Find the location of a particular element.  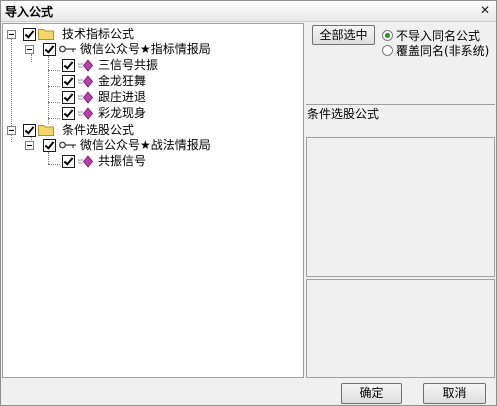

item-label: 三信号共振 is located at coordinates (128, 65).